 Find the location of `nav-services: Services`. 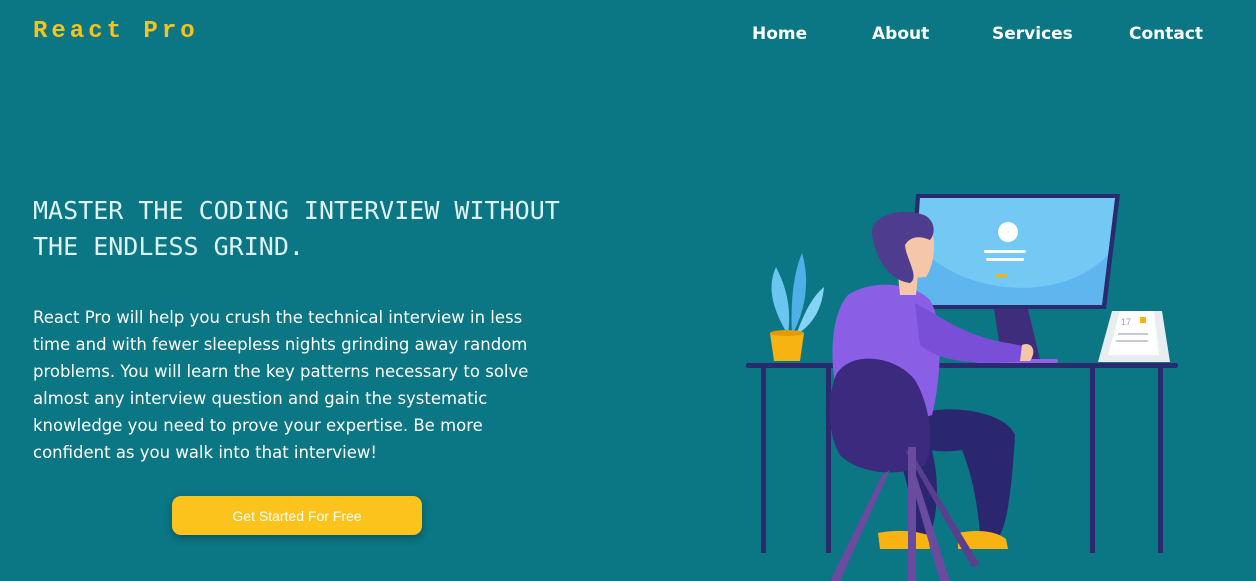

nav-services: Services is located at coordinates (1032, 34).